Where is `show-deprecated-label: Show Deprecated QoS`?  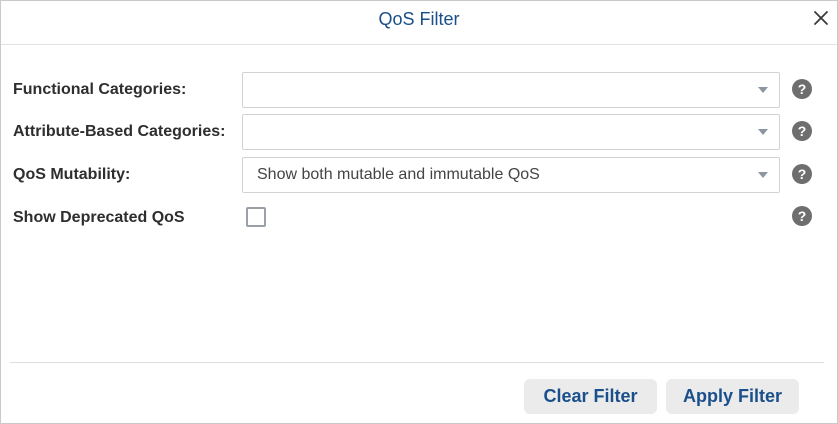
show-deprecated-label: Show Deprecated QoS is located at coordinates (99, 217).